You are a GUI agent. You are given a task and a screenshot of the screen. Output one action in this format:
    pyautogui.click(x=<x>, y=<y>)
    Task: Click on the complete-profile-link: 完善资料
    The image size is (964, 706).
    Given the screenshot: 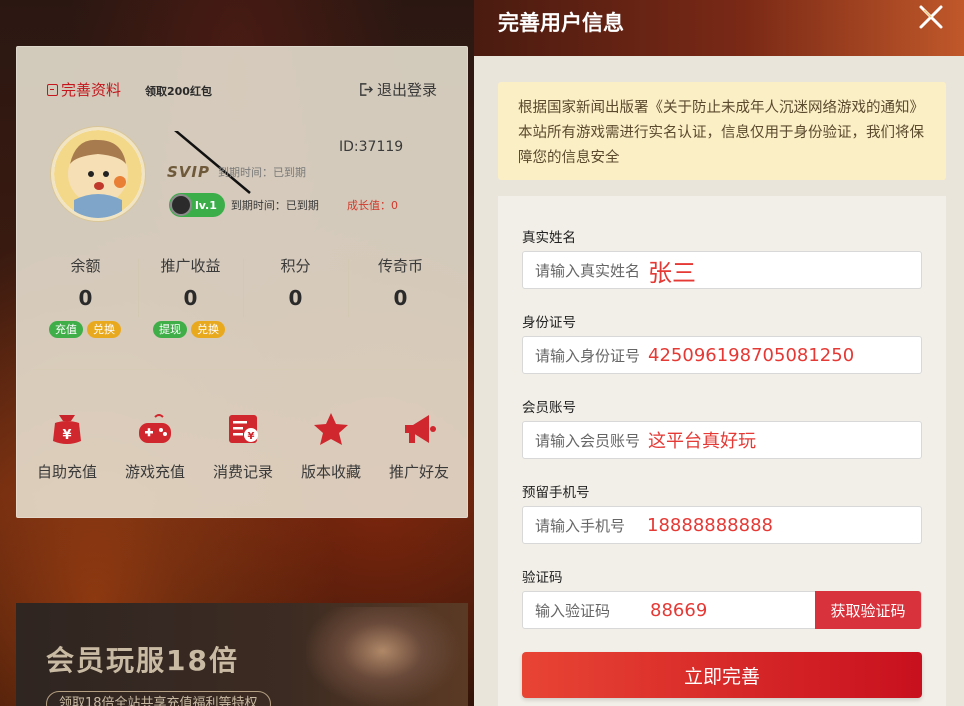 What is the action you would take?
    pyautogui.click(x=84, y=89)
    